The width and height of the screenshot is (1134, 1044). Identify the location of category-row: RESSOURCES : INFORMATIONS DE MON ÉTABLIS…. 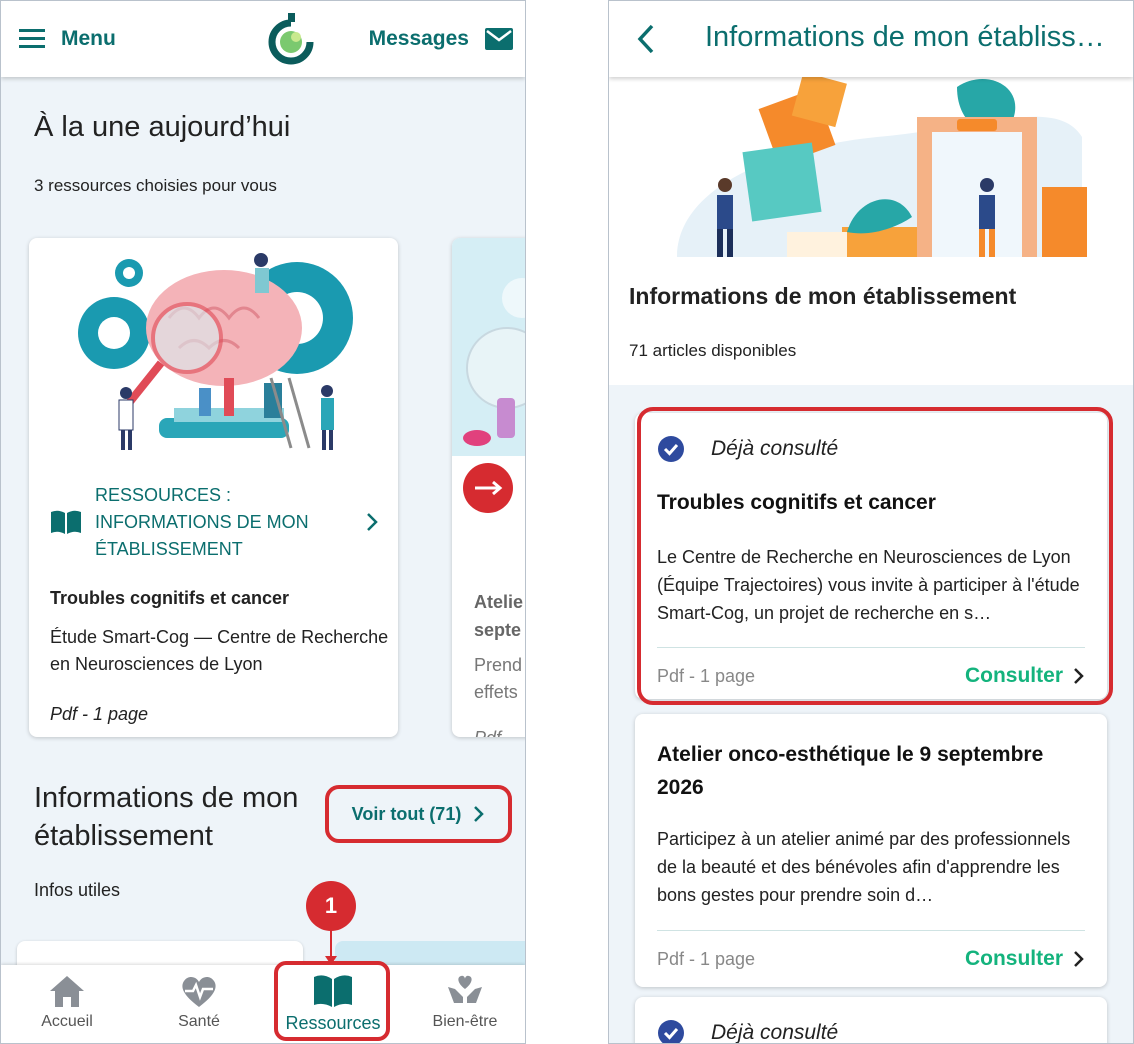
(214, 522).